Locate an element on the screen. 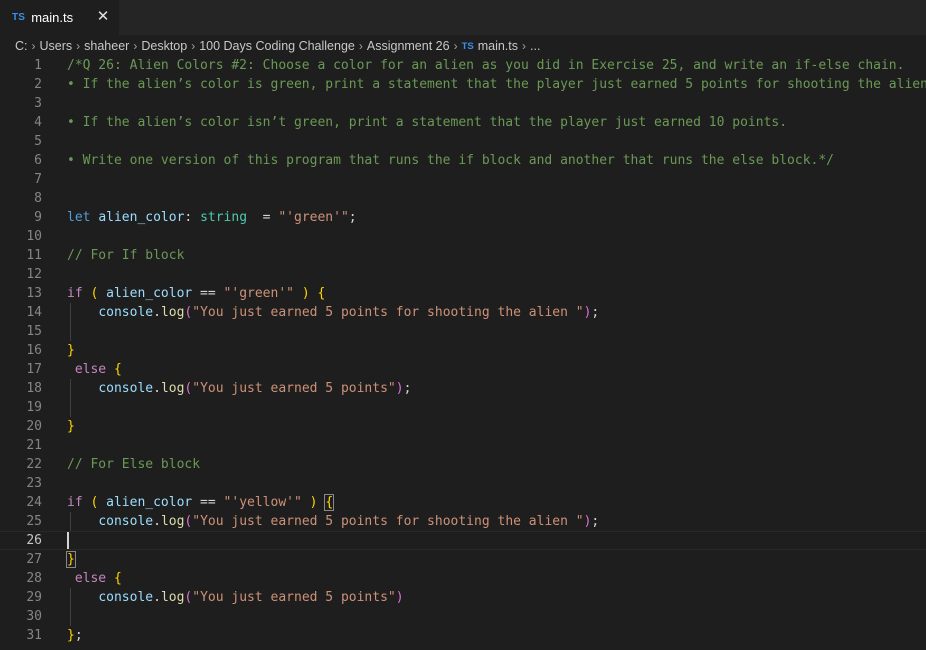 This screenshot has height=650, width=926. line-number: 3 is located at coordinates (38, 103).